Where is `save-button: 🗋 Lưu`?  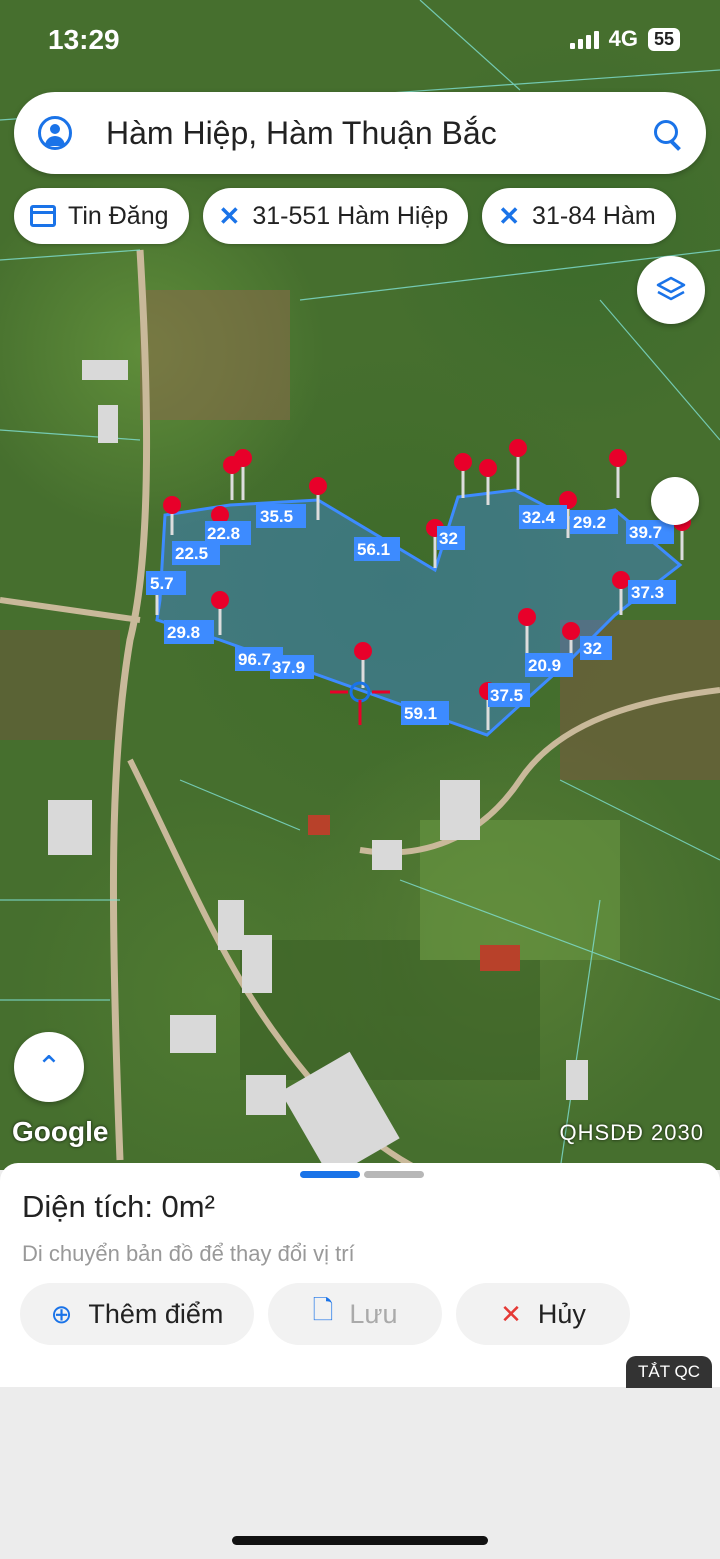
save-button: 🗋 Lưu is located at coordinates (355, 1314).